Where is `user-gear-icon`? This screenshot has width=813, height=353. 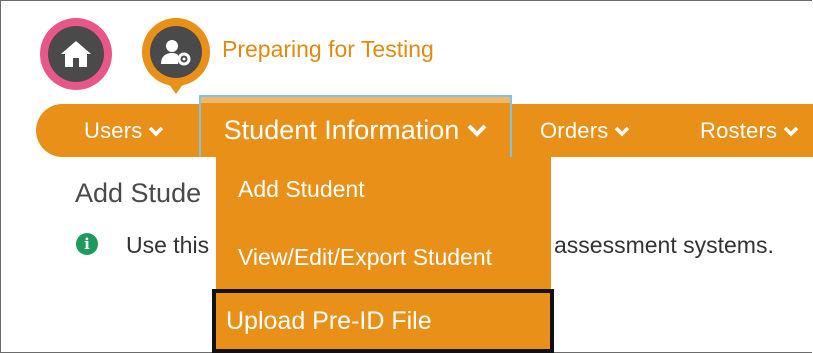 user-gear-icon is located at coordinates (176, 52).